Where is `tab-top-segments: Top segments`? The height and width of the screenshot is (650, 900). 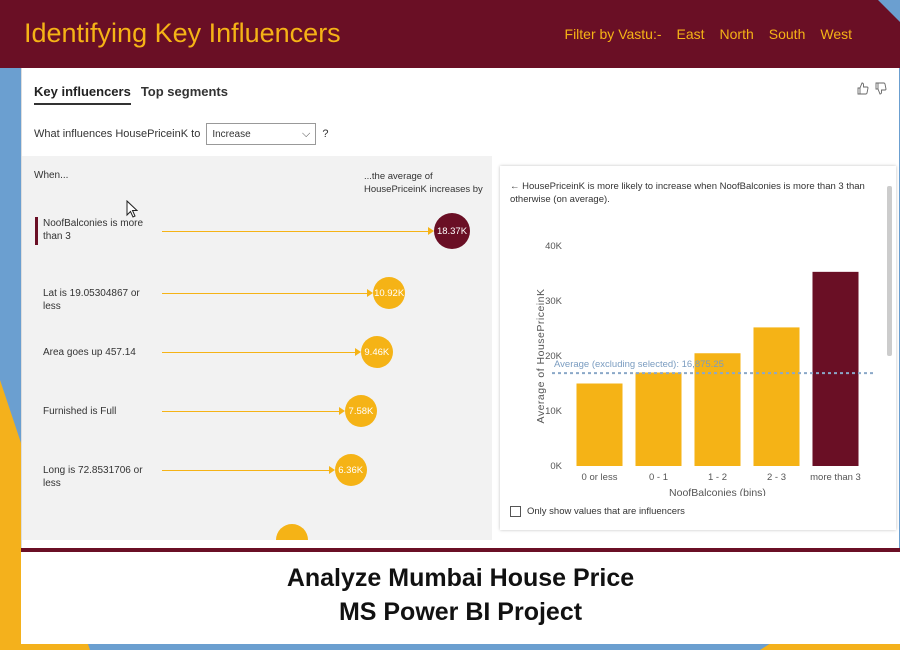 tab-top-segments: Top segments is located at coordinates (184, 94).